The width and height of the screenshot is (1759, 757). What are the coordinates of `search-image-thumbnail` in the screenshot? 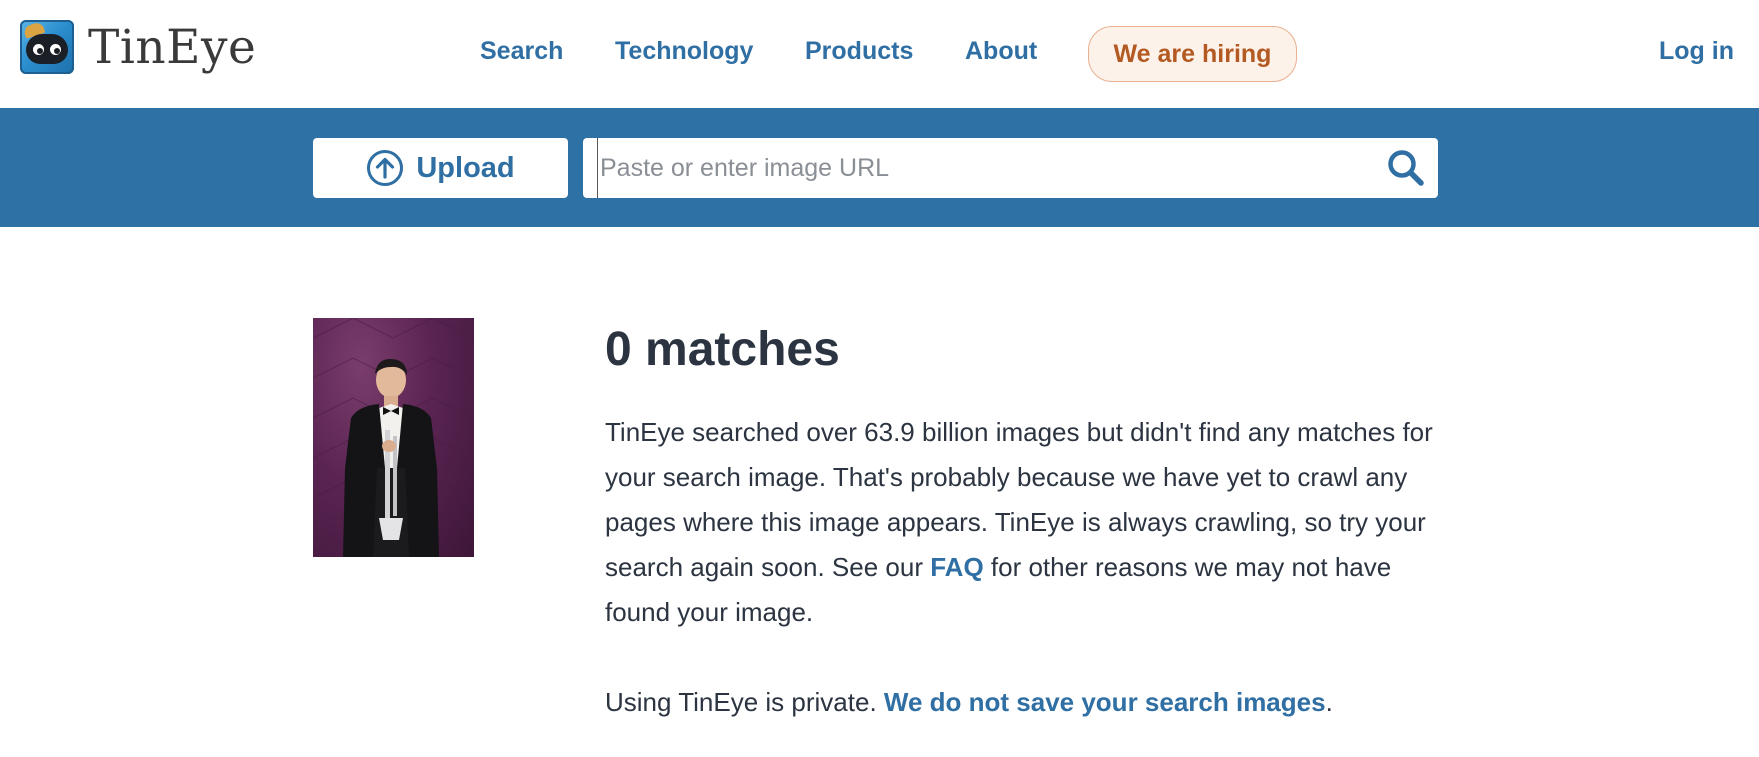 It's located at (393, 437).